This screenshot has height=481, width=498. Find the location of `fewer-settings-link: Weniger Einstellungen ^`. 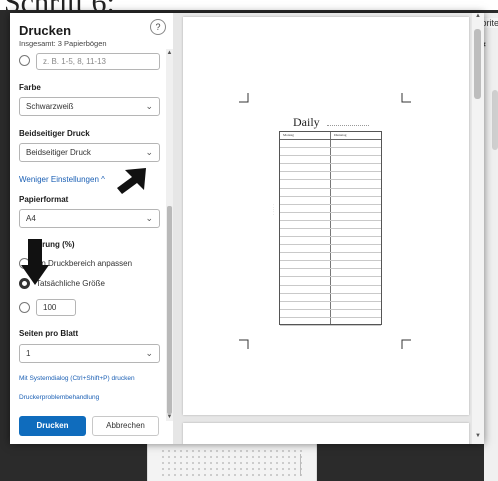

fewer-settings-link: Weniger Einstellungen ^ is located at coordinates (62, 179).